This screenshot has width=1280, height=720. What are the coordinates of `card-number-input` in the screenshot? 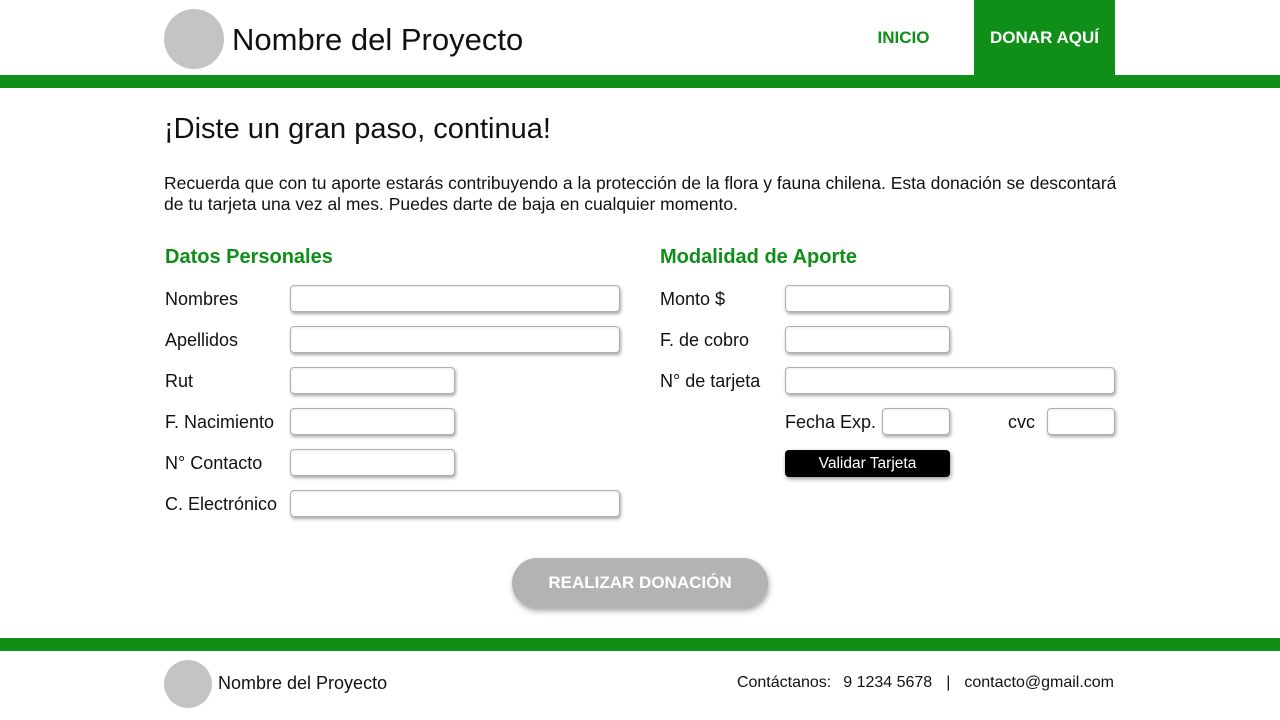 It's located at (950, 380).